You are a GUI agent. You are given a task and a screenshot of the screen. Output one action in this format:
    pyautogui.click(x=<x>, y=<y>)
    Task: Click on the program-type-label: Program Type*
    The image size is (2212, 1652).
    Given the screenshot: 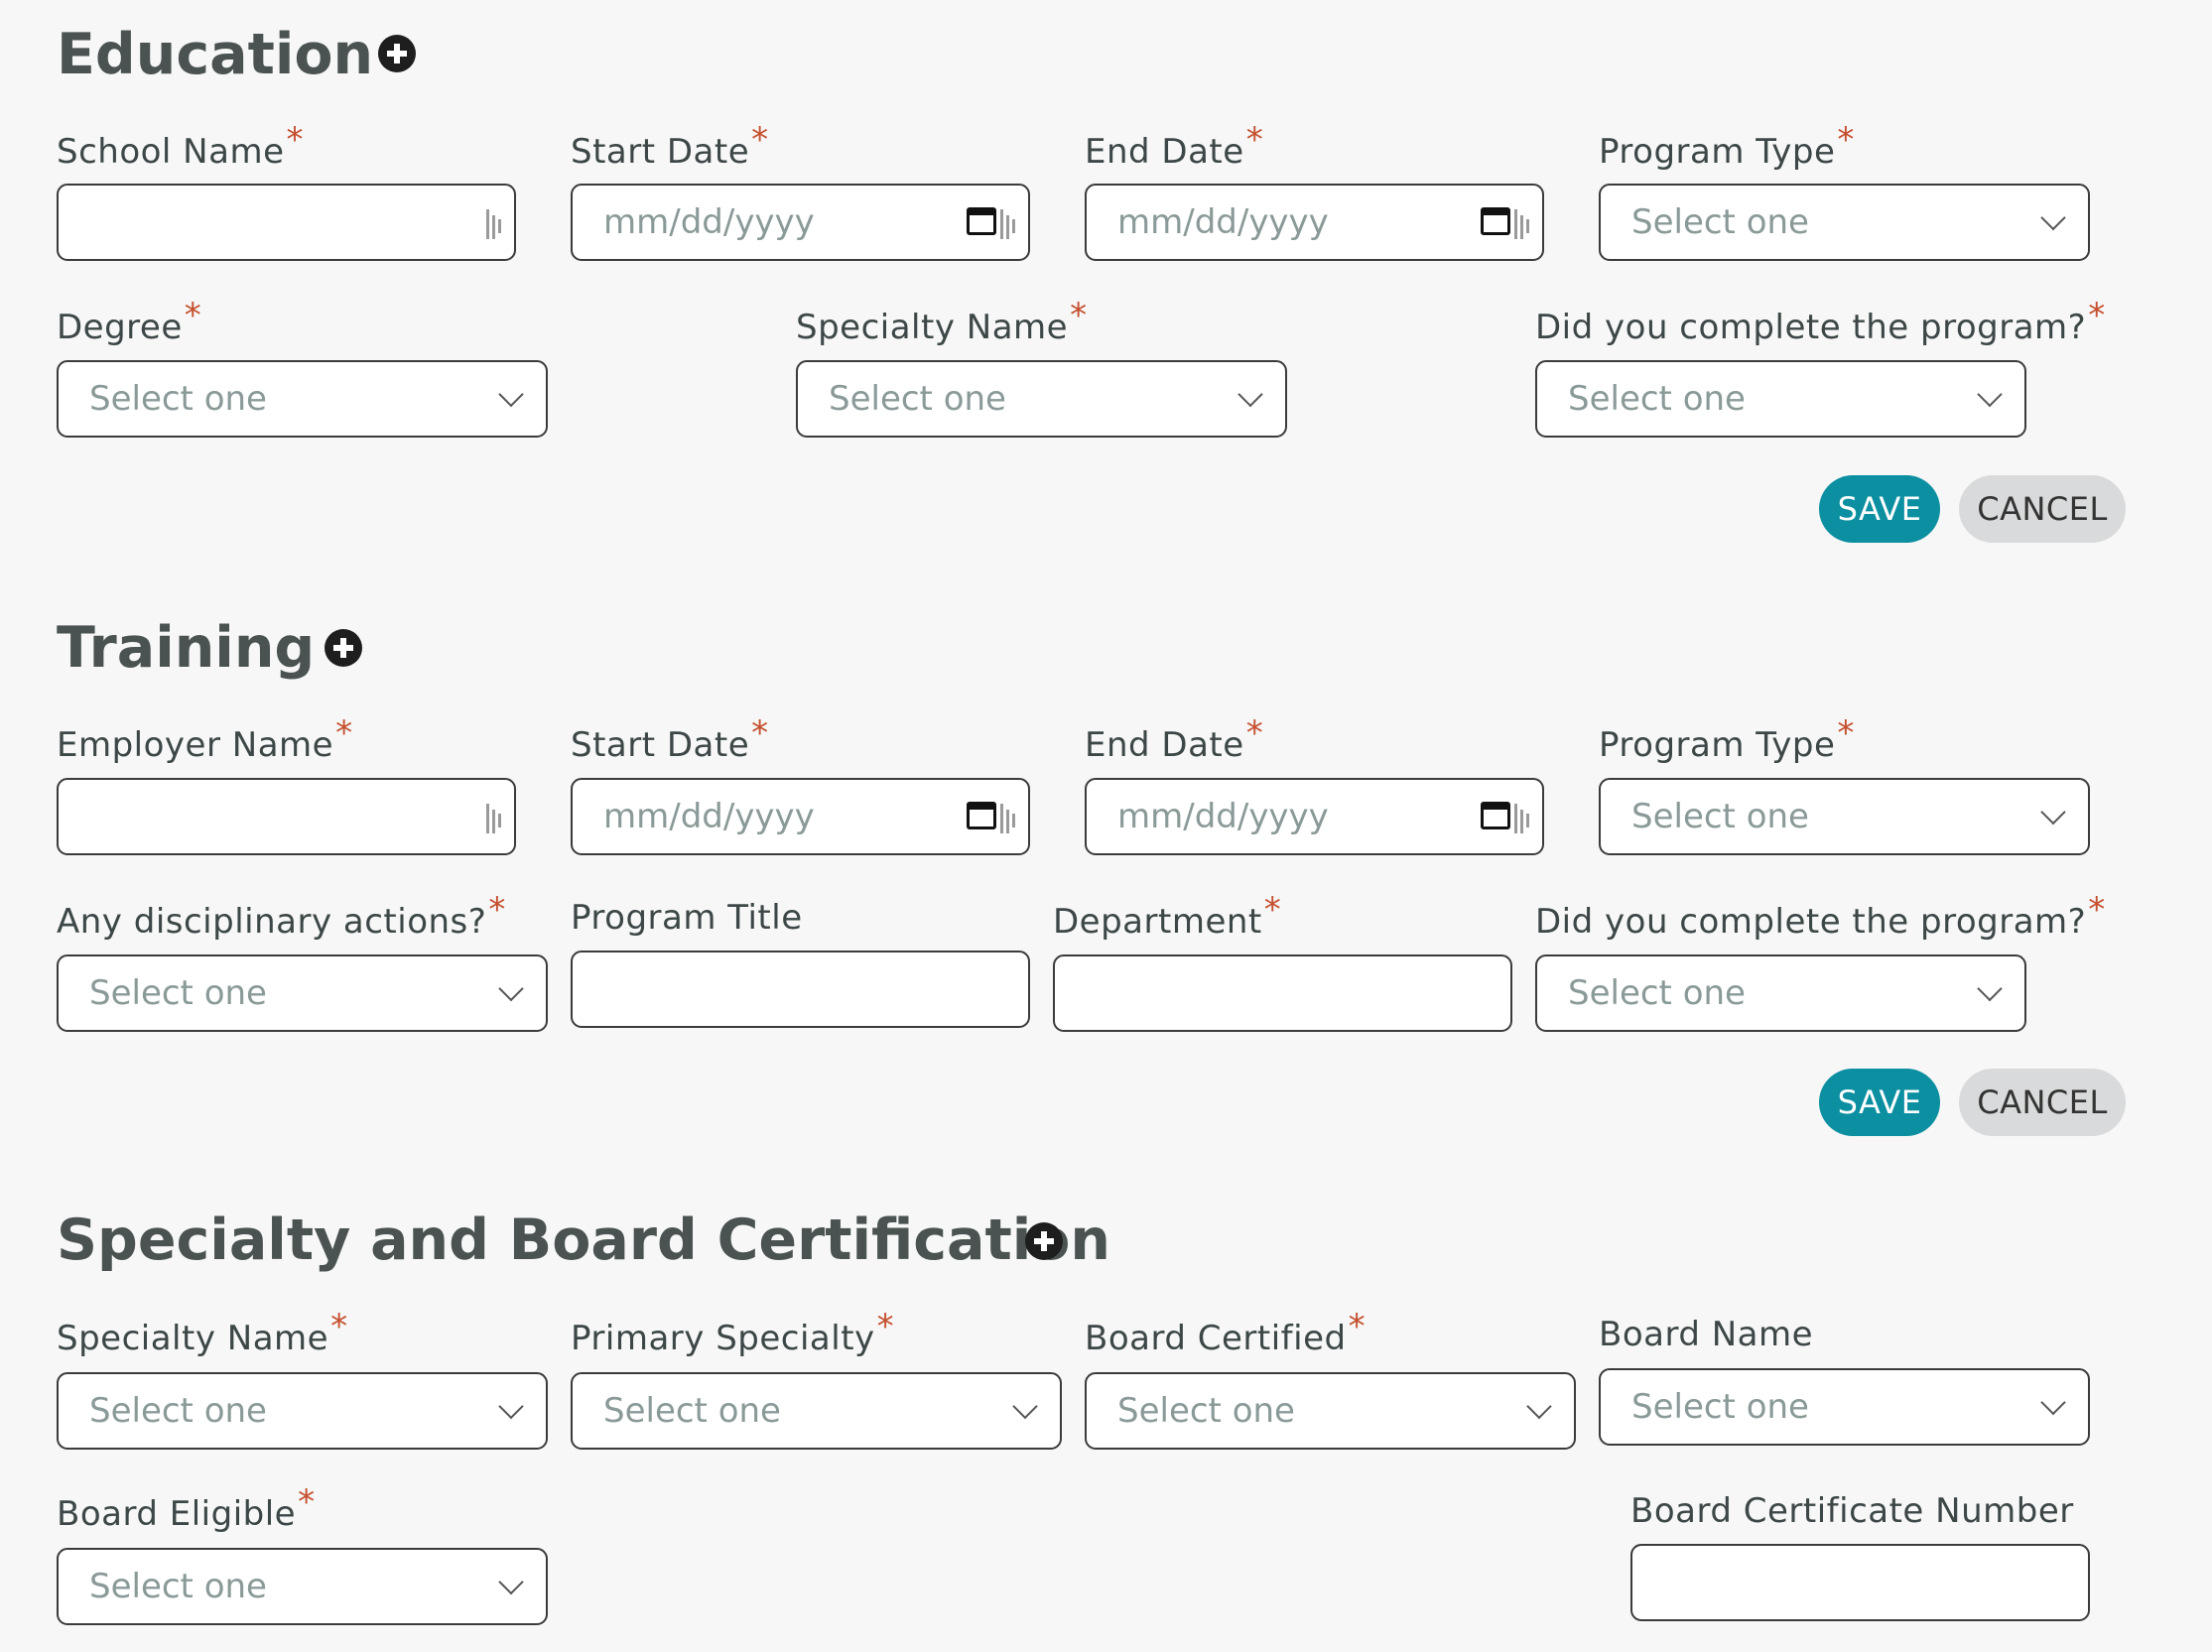 What is the action you would take?
    pyautogui.click(x=1727, y=147)
    